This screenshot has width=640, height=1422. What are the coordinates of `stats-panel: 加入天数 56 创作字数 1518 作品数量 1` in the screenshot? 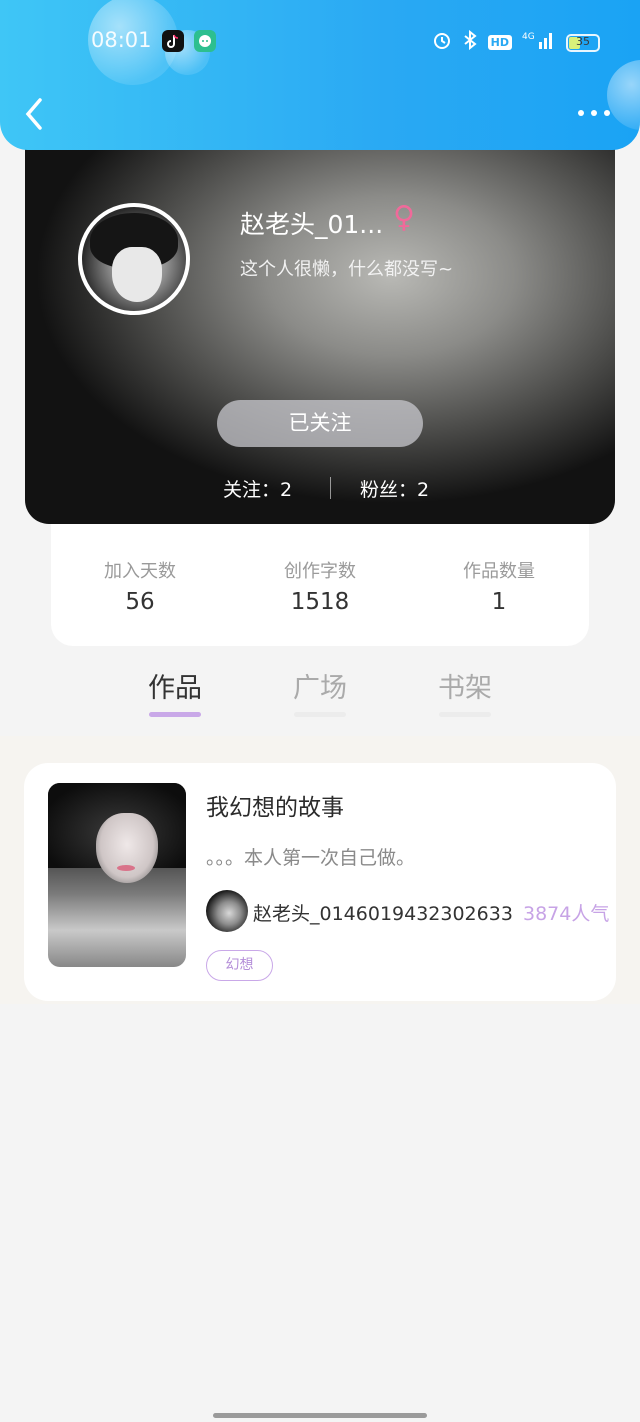 It's located at (320, 585).